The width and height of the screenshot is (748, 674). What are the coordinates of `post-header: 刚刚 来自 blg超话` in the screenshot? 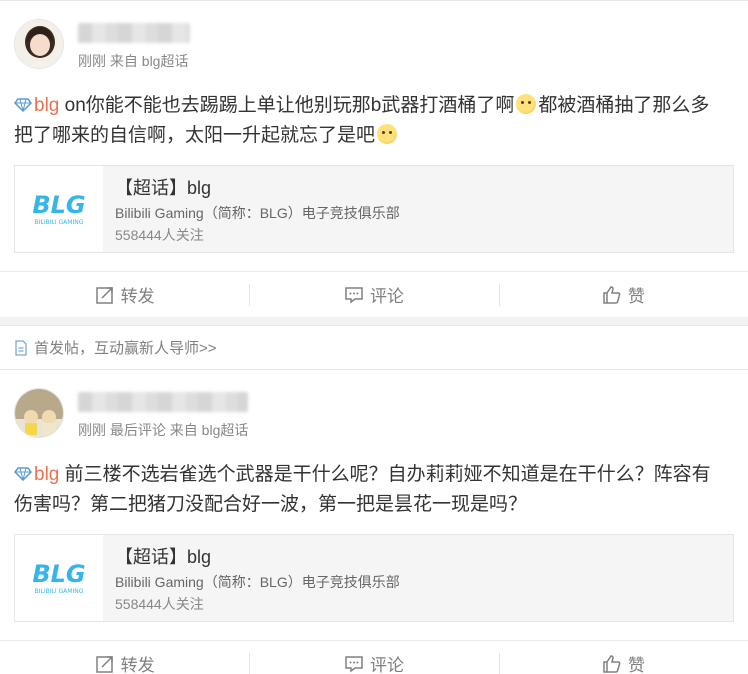 It's located at (374, 45).